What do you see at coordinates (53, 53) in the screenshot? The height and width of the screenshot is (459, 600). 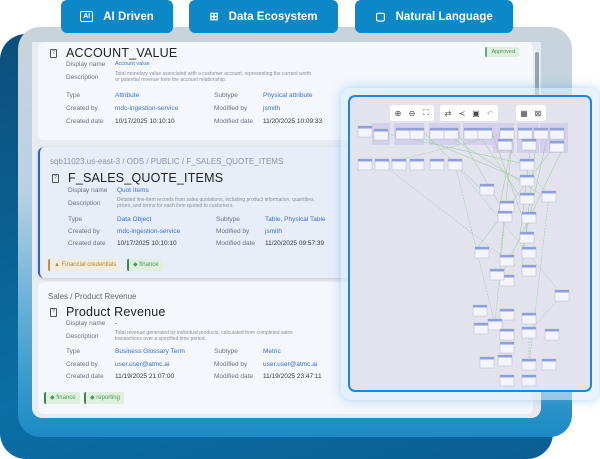 I see `attribute-icon: ?` at bounding box center [53, 53].